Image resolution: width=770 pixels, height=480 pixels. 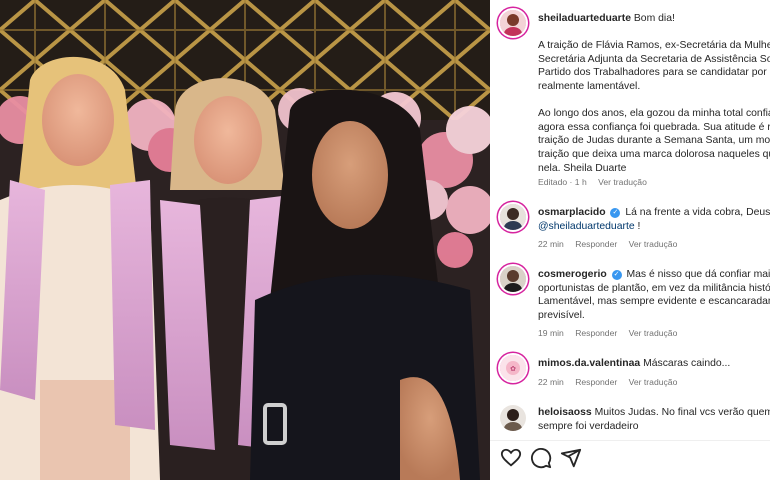 I want to click on caption-meta: Editado · 1 h Ver tradução, so click(x=597, y=182).